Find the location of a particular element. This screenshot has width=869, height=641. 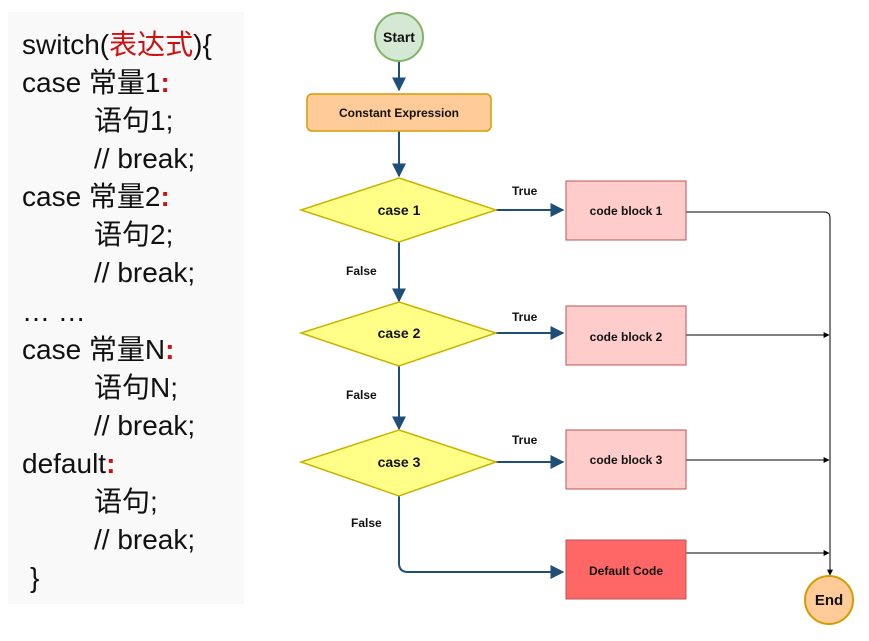

code-block-3-label: code block 3 is located at coordinates (626, 460).